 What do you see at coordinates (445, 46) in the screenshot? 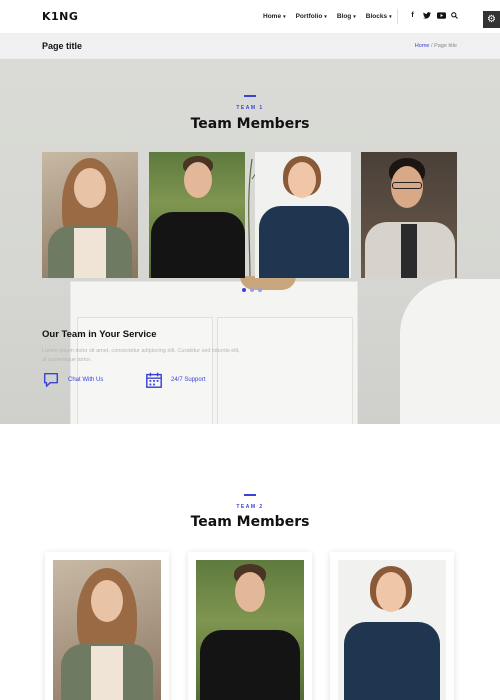
I see `breadcrumb-current: Page title` at bounding box center [445, 46].